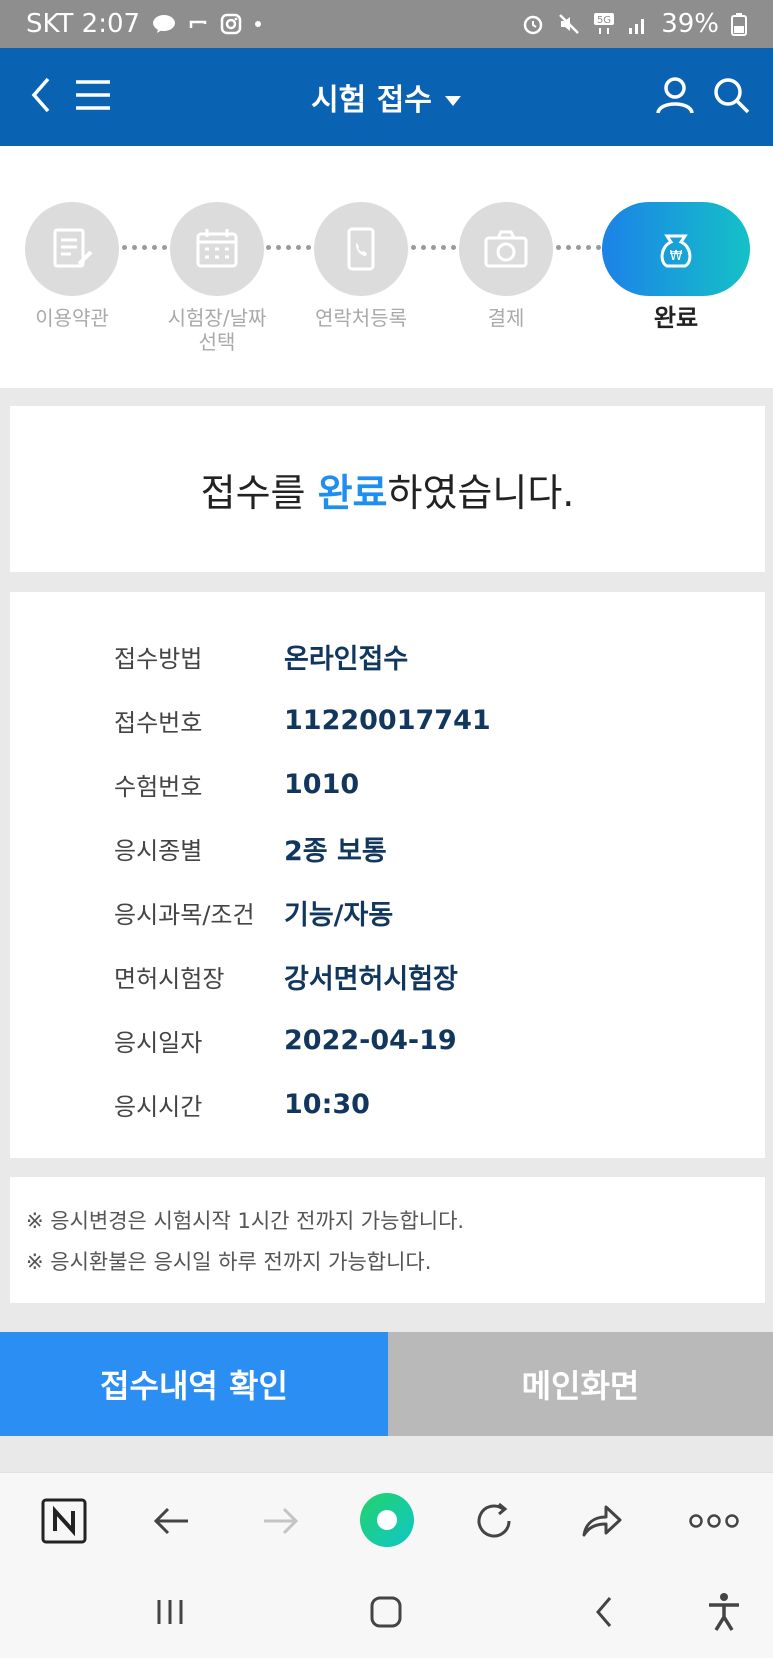 The image size is (773, 1658). I want to click on accessibility-icon, so click(724, 1614).